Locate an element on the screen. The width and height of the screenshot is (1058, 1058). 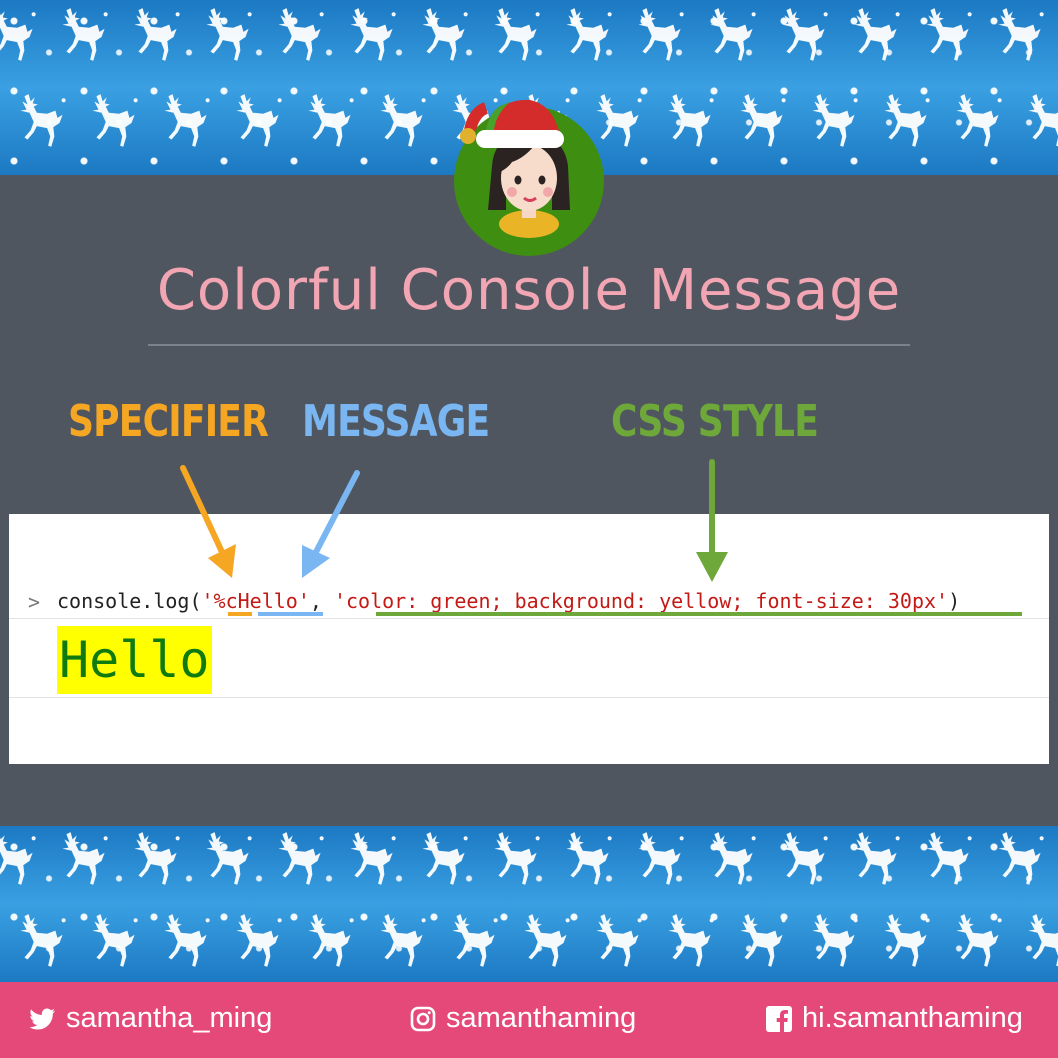
css-style-label: CSS STYLE is located at coordinates (715, 421).